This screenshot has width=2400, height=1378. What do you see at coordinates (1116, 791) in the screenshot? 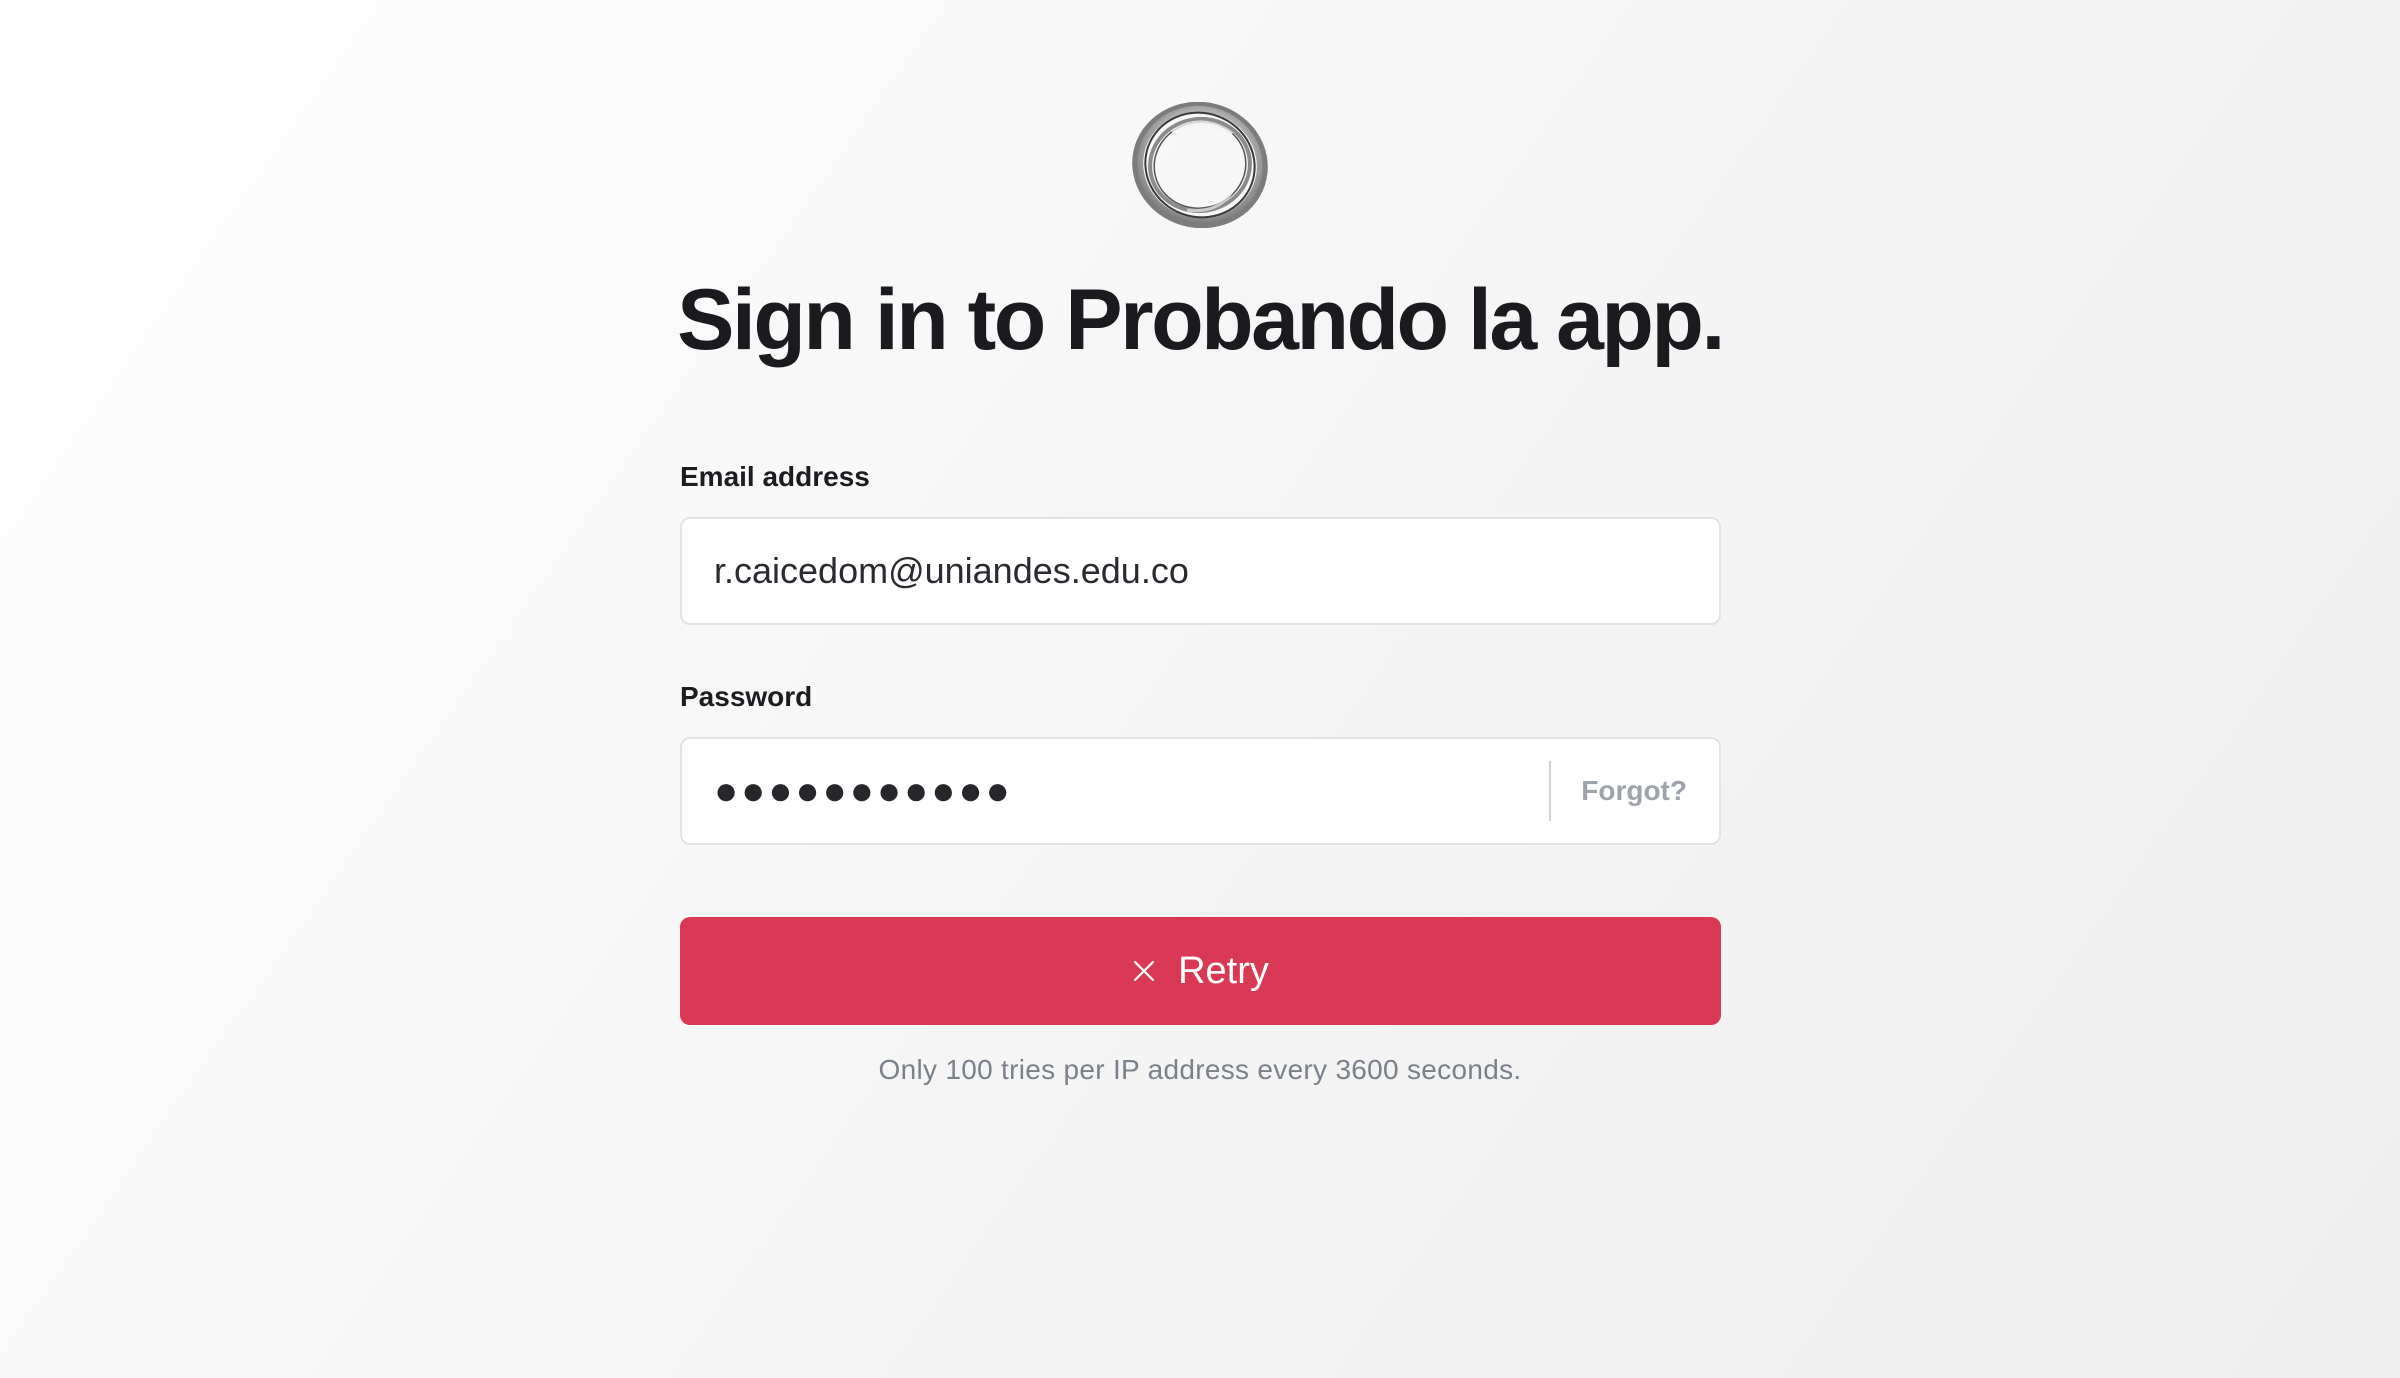
I see `password-field` at bounding box center [1116, 791].